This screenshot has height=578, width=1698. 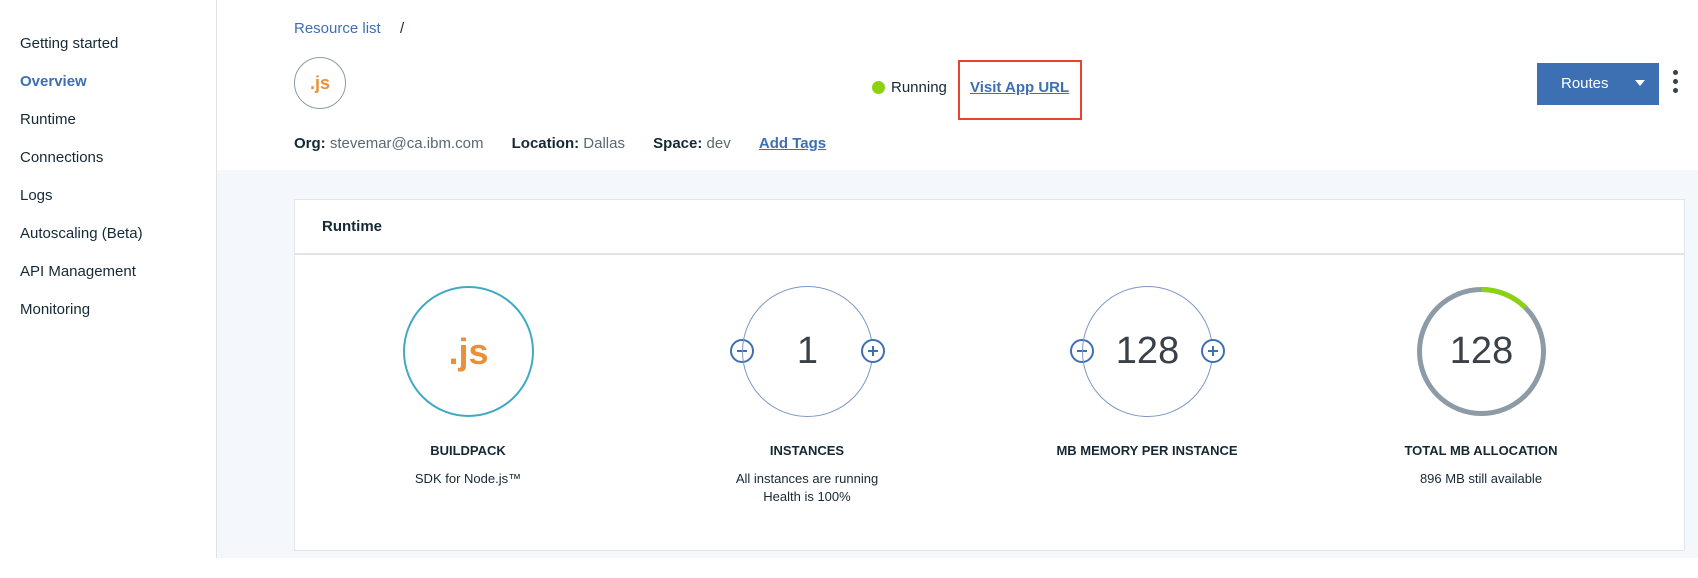 I want to click on buildpack-desc: SDK for Node.js™, so click(x=468, y=479).